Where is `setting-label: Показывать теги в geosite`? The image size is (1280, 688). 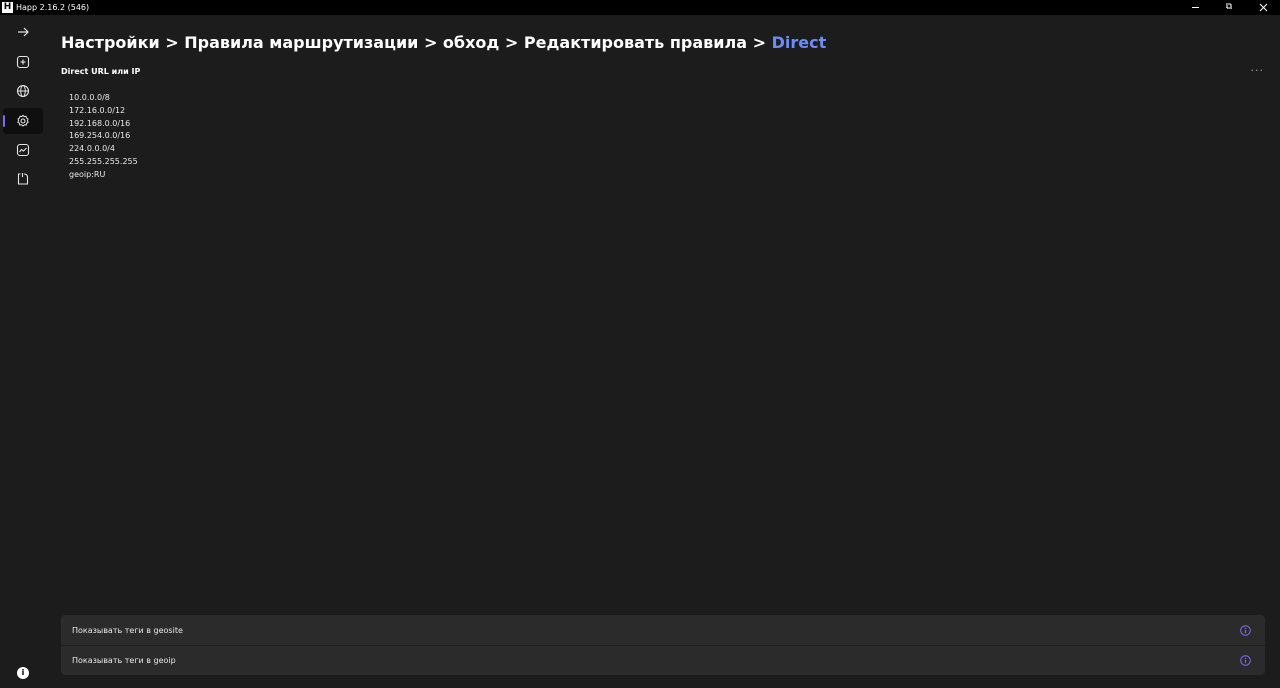 setting-label: Показывать теги в geosite is located at coordinates (127, 630).